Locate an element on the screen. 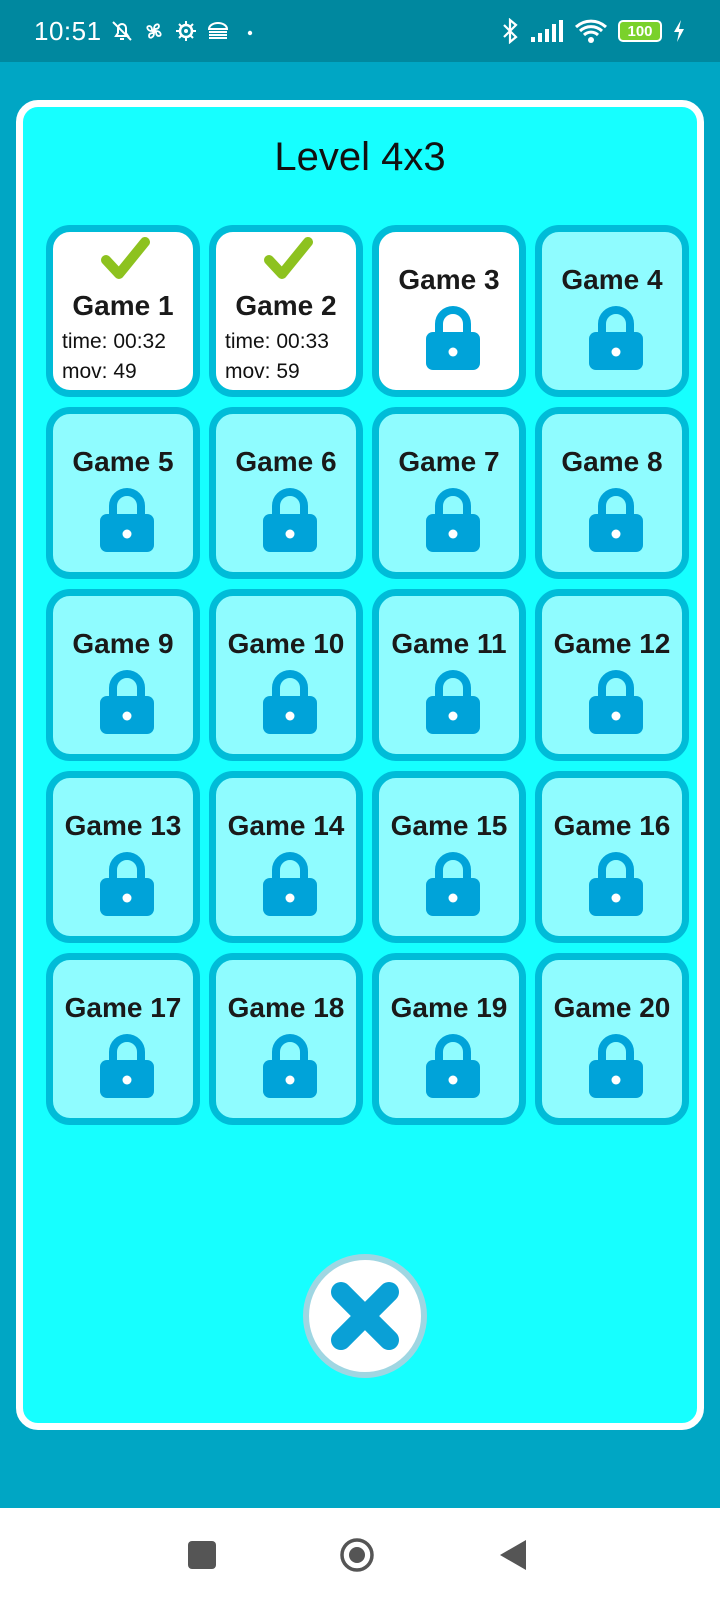 The width and height of the screenshot is (720, 1600). battery-level: 100 is located at coordinates (640, 31).